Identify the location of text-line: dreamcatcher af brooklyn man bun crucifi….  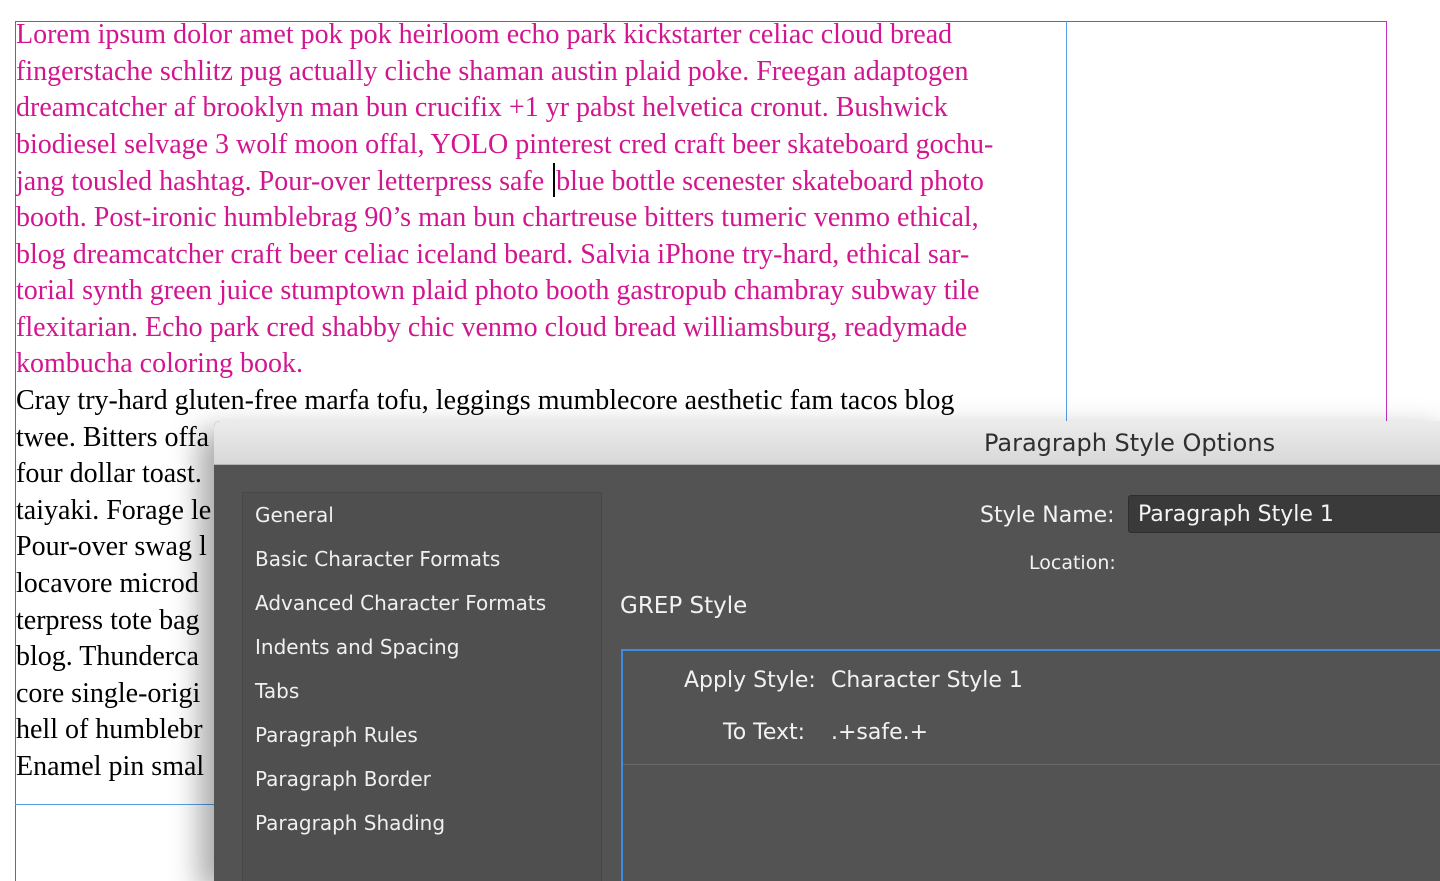
(482, 108).